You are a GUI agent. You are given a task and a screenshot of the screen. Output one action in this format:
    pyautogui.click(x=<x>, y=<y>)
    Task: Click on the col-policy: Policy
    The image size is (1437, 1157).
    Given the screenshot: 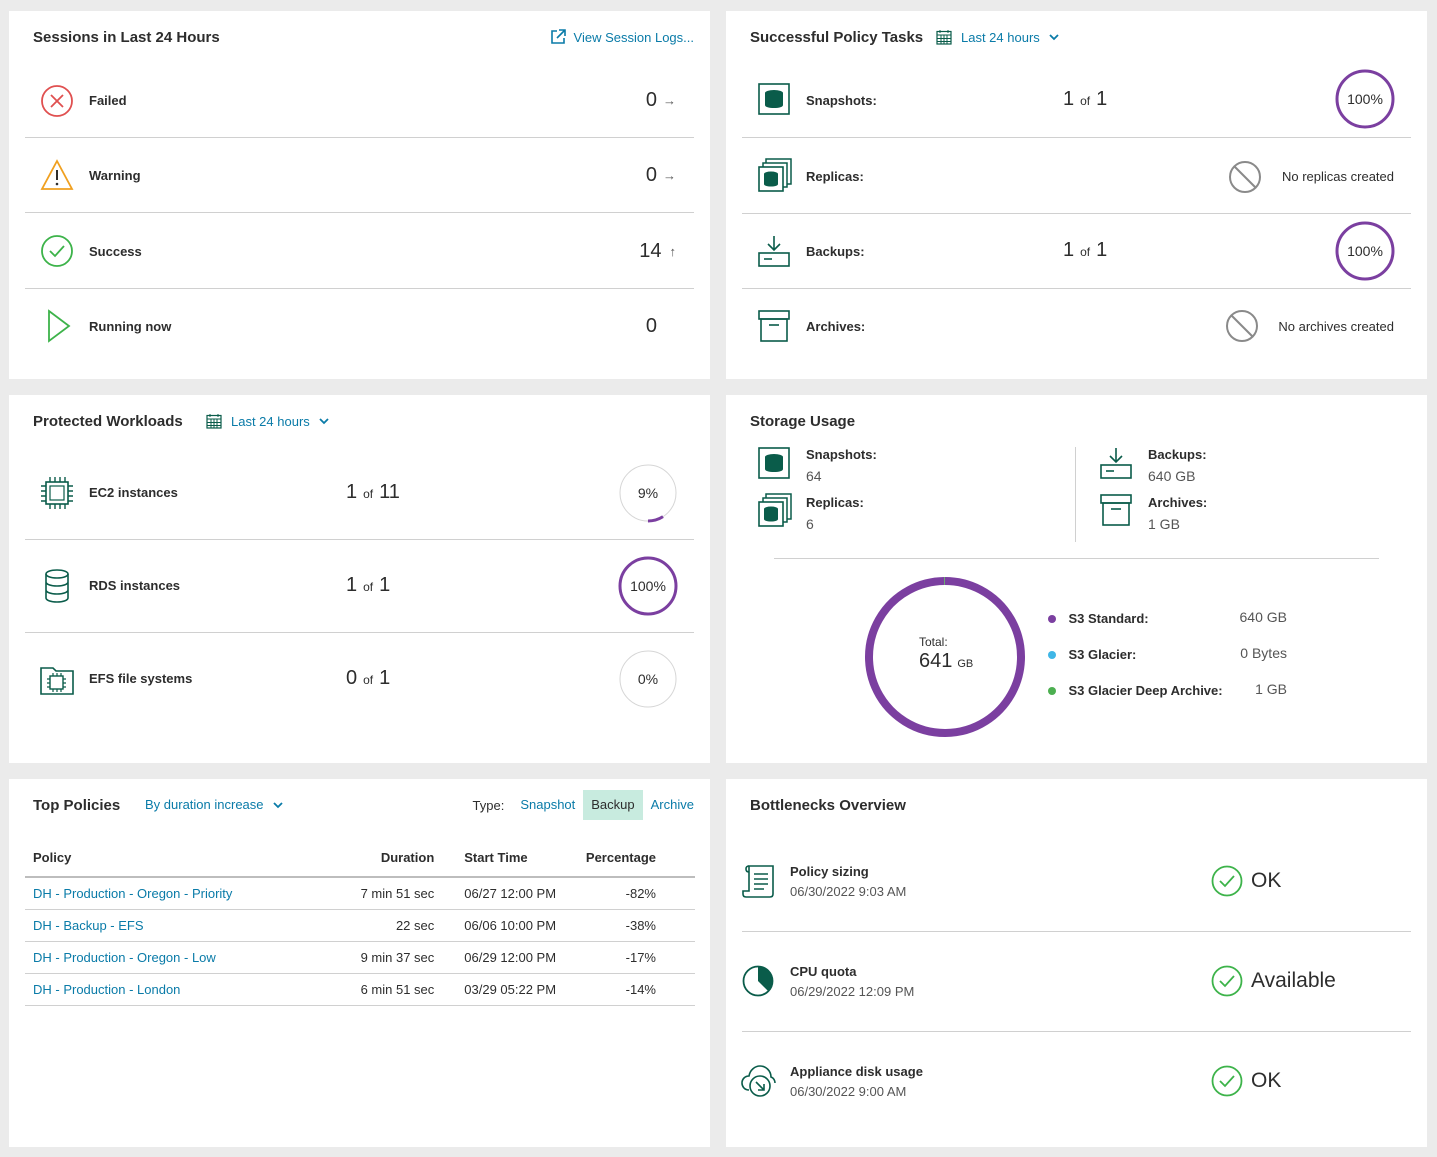 What is the action you would take?
    pyautogui.click(x=178, y=858)
    